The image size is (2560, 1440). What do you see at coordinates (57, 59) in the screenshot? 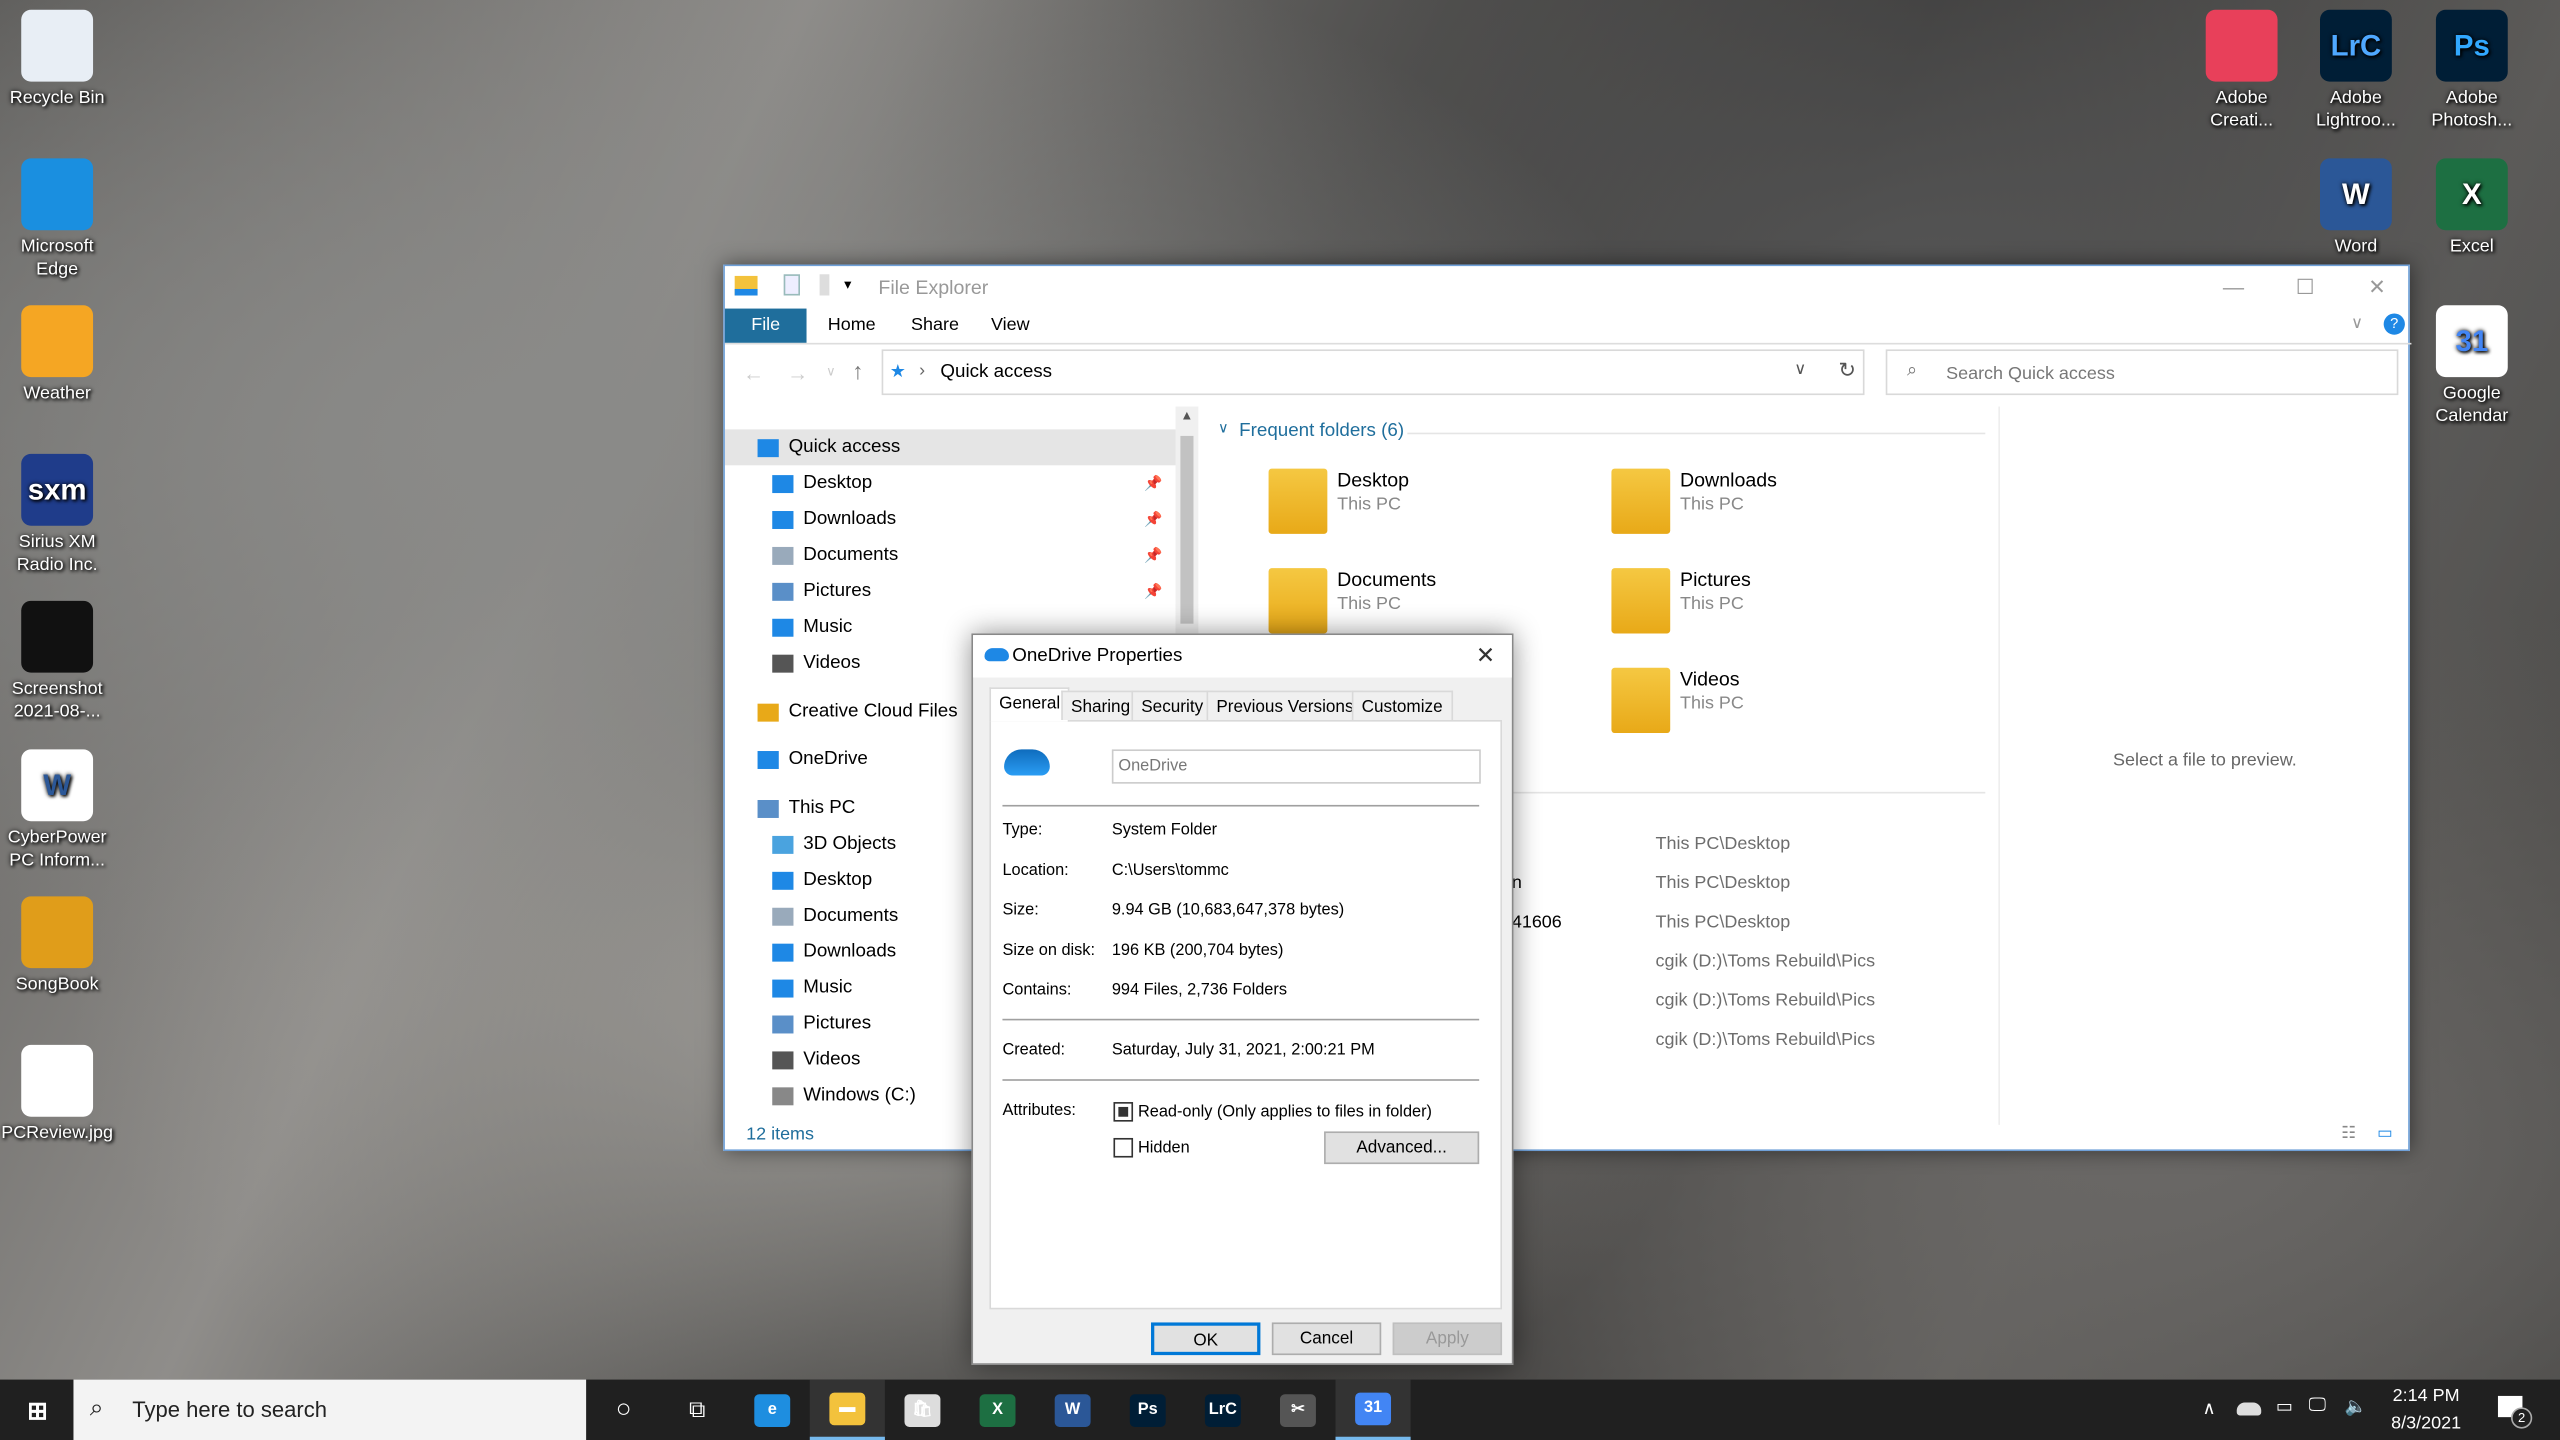
I see `desktop-icon: Recycle Bin` at bounding box center [57, 59].